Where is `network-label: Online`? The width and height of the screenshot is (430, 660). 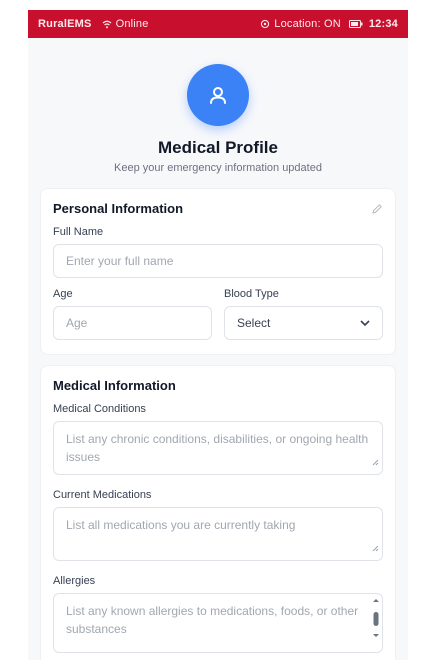 network-label: Online is located at coordinates (132, 24).